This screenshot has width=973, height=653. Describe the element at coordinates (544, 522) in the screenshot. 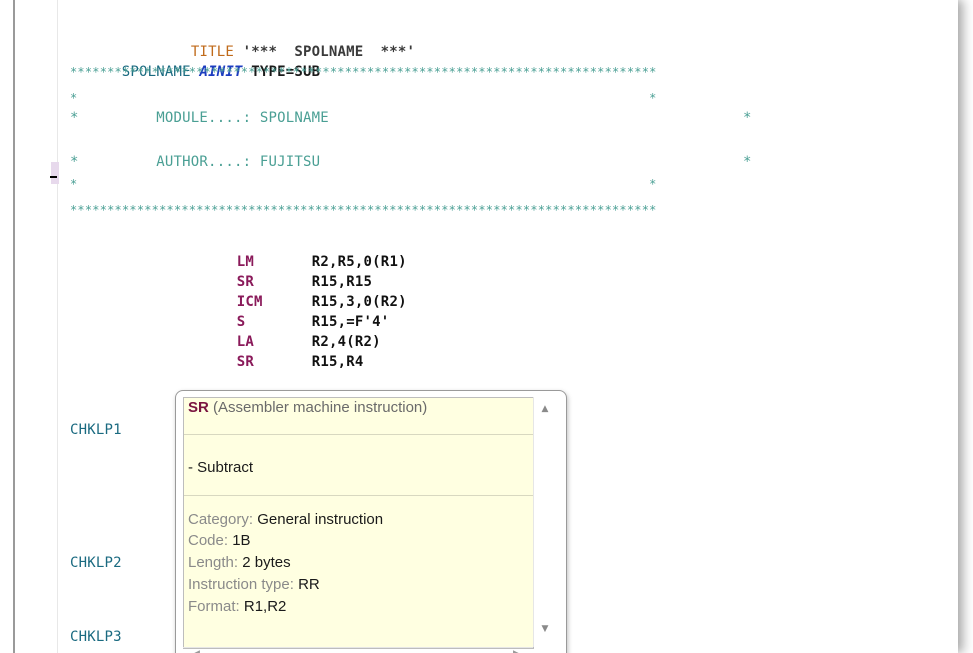

I see `tooltip-vertical-scrollbar: ▲ ▼` at that location.